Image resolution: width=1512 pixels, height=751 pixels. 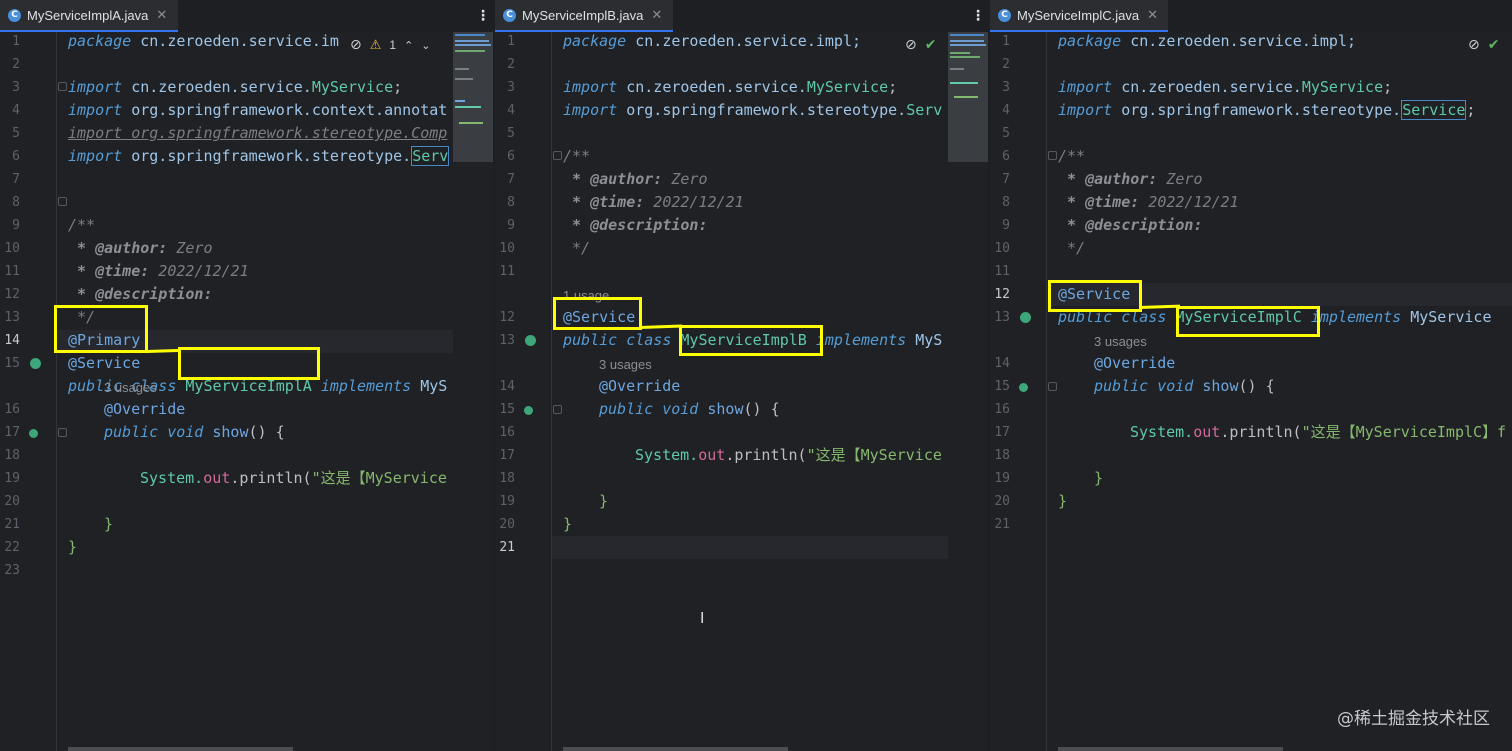 I want to click on line-number: 18, so click(x=12, y=455).